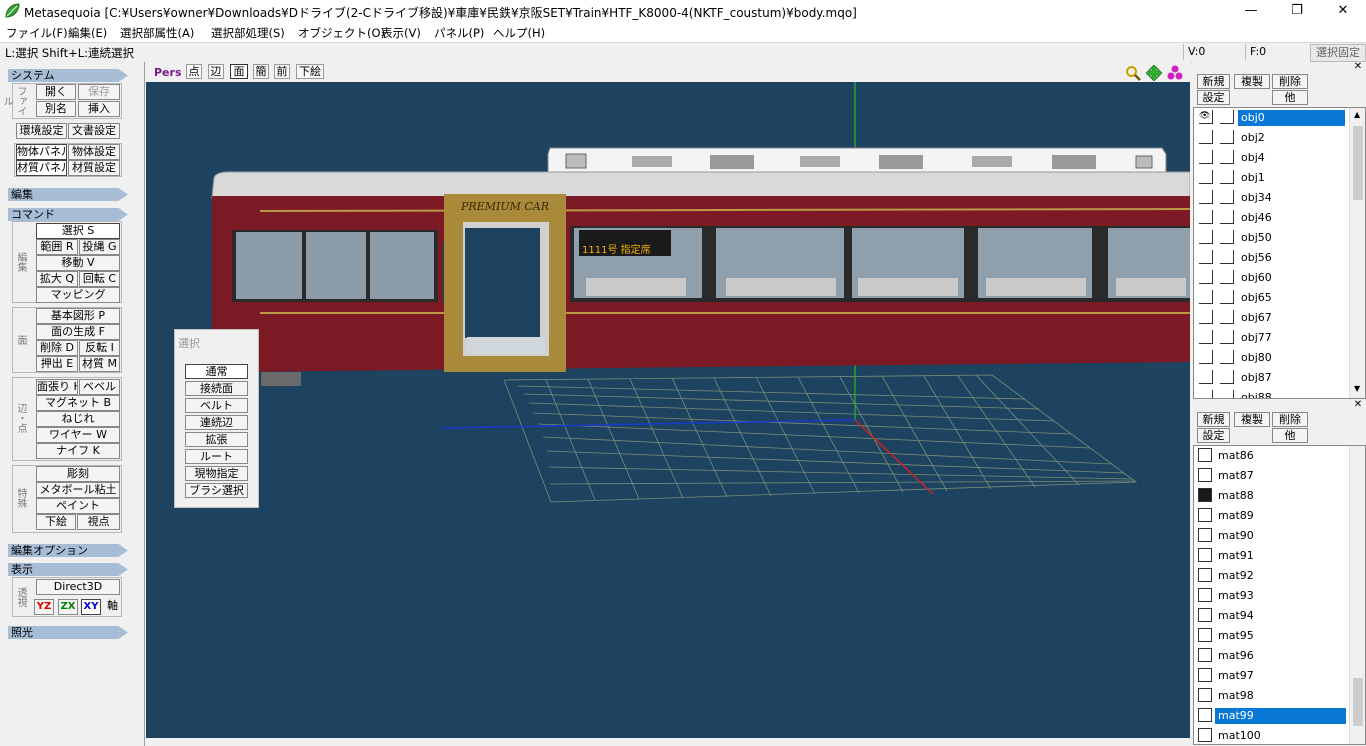 The width and height of the screenshot is (1366, 746). What do you see at coordinates (1343, 11) in the screenshot?
I see `close-button: ✕` at bounding box center [1343, 11].